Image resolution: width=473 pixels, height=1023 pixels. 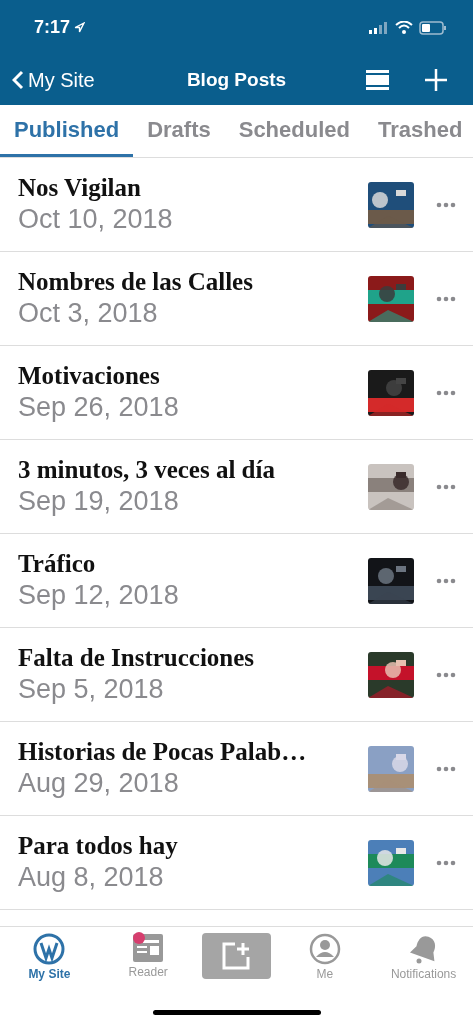 I want to click on post-title: 3 minutos, 3 veces al día, so click(x=146, y=470).